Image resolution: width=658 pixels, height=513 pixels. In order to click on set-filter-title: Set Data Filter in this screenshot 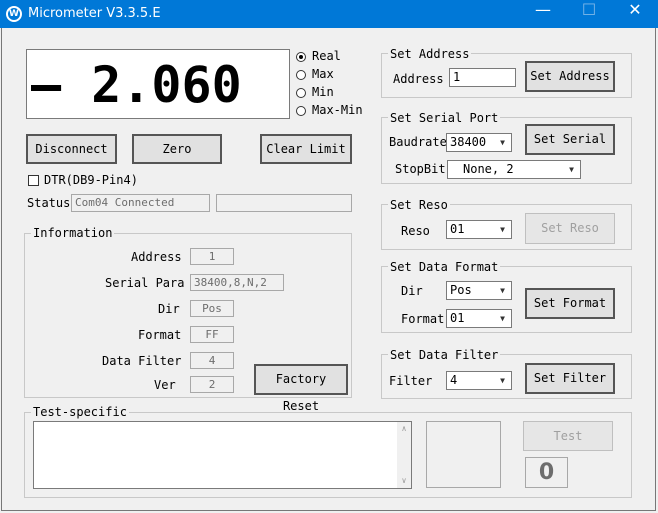, I will do `click(444, 355)`.